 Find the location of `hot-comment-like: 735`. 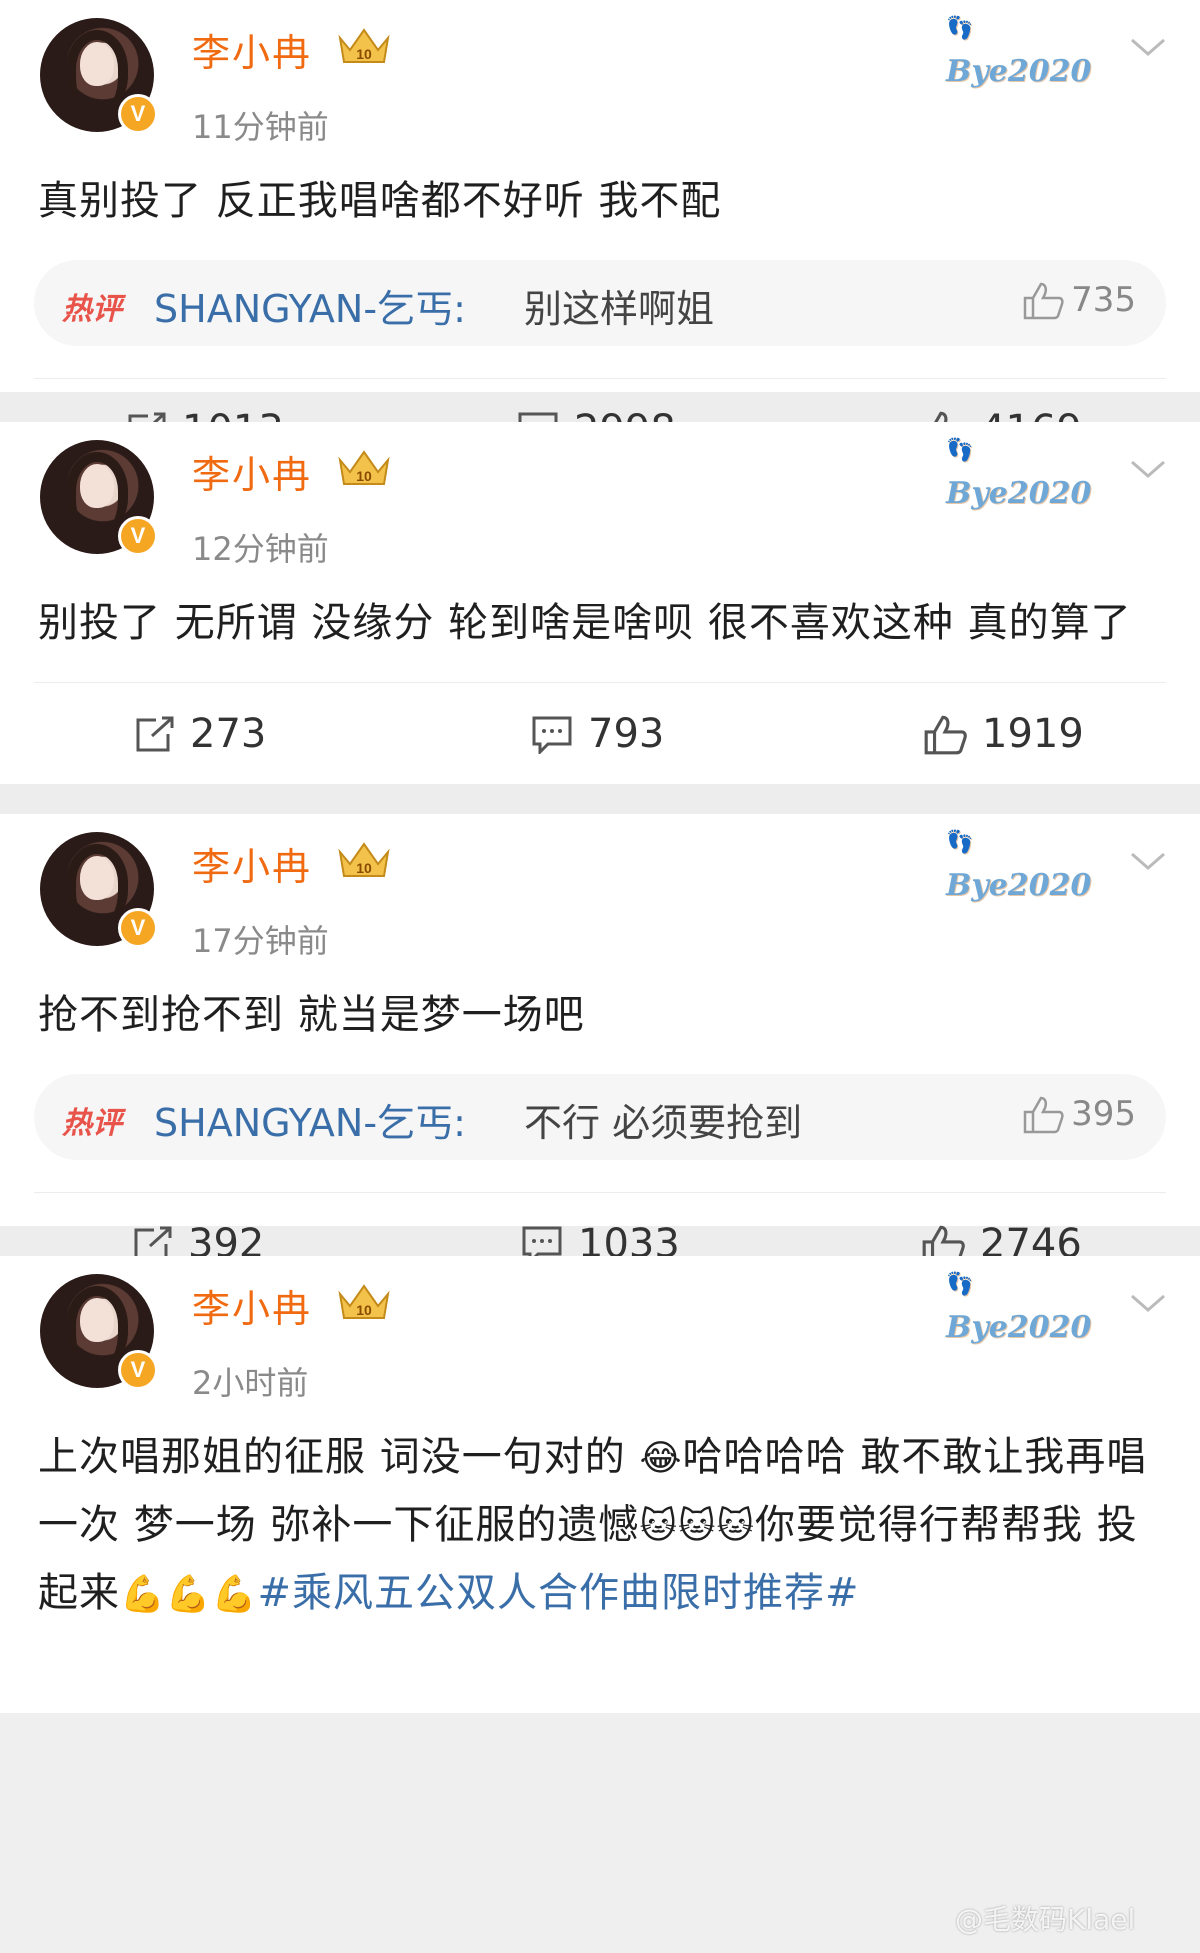

hot-comment-like: 735 is located at coordinates (1078, 300).